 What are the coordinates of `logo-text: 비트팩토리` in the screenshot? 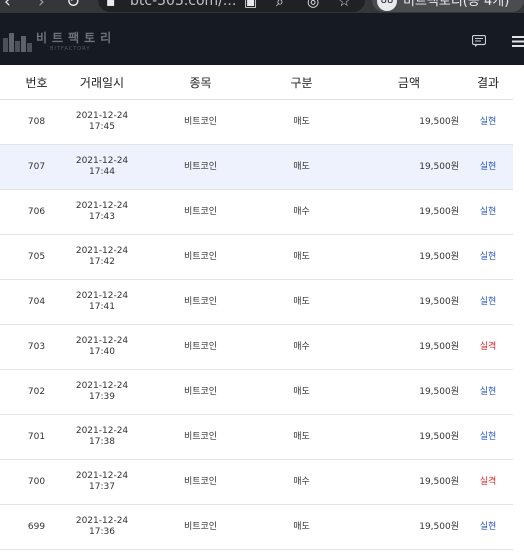 It's located at (76, 38).